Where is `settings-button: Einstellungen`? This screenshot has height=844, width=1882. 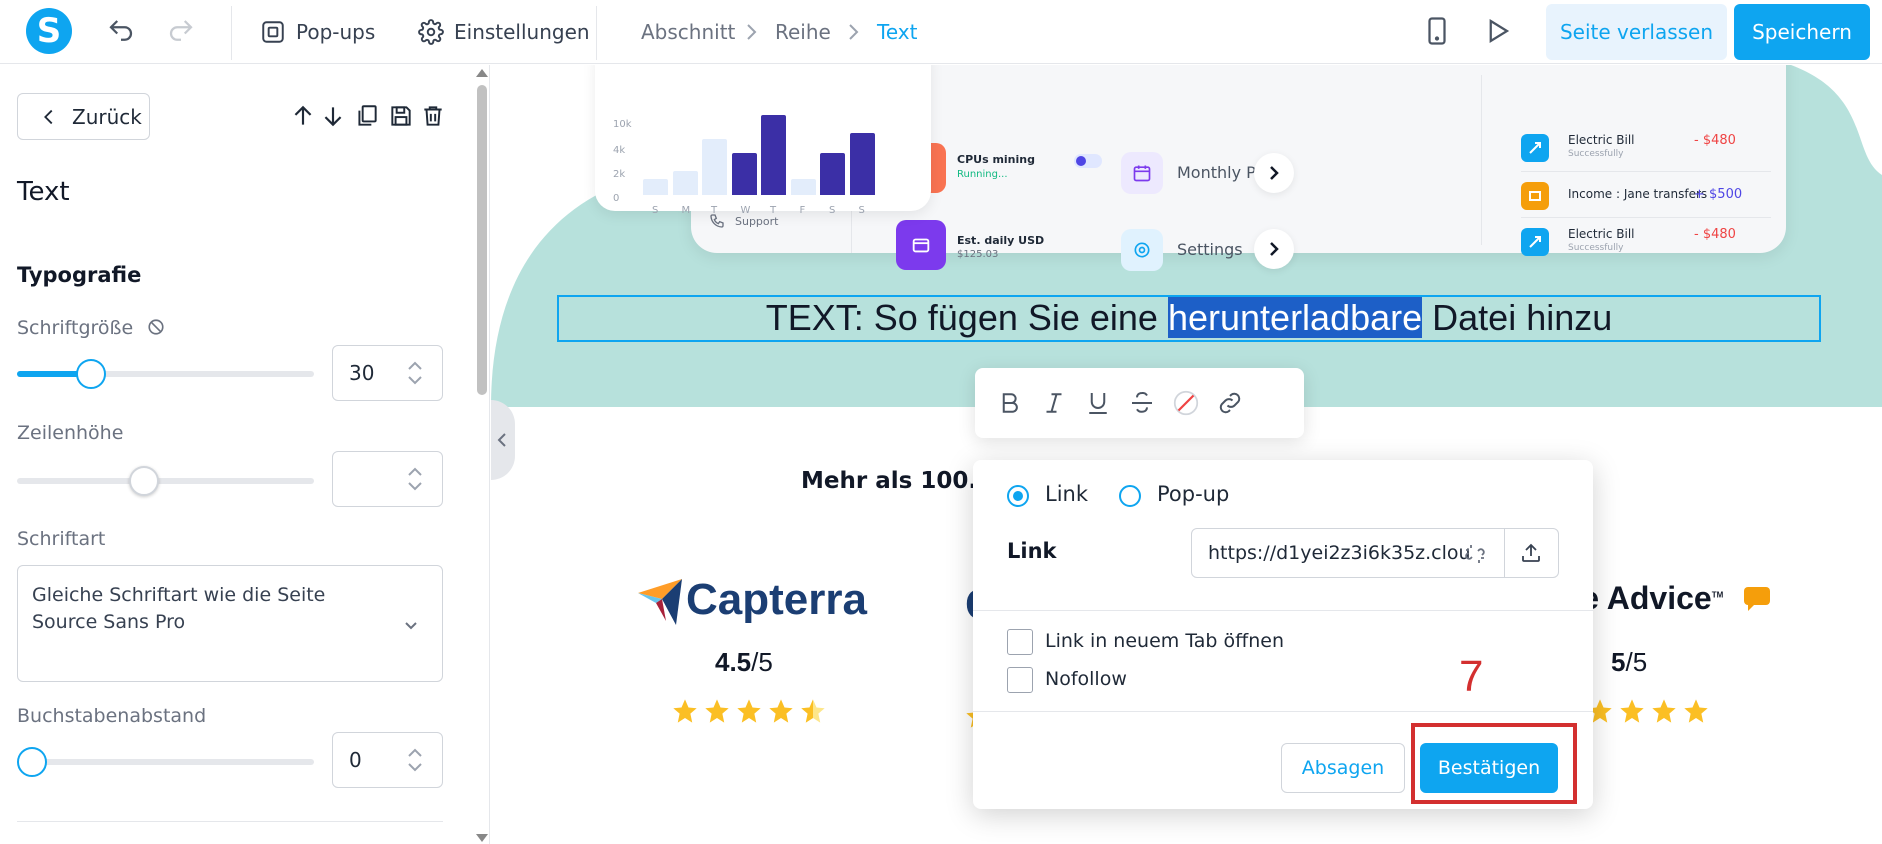
settings-button: Einstellungen is located at coordinates (504, 32).